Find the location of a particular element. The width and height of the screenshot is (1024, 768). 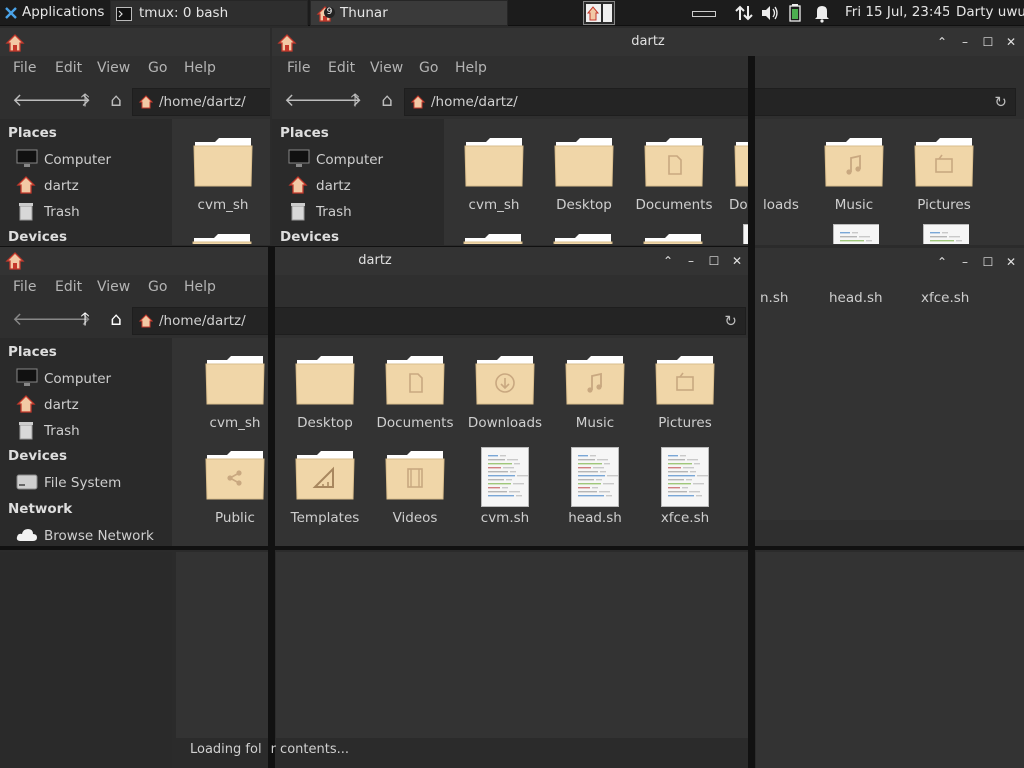

file-item: Pictures is located at coordinates (685, 393).